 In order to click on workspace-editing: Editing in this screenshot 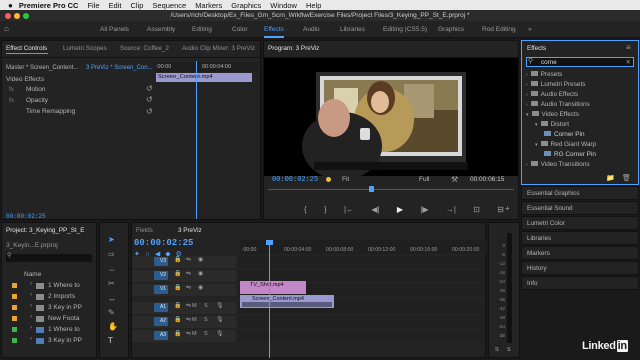, I will do `click(202, 29)`.